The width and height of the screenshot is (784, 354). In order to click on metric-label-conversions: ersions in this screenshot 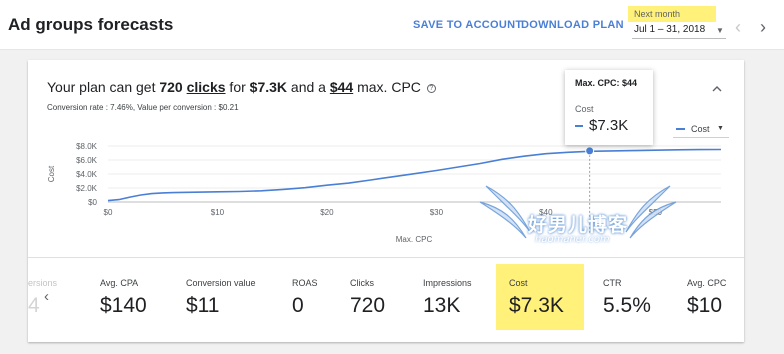, I will do `click(43, 283)`.